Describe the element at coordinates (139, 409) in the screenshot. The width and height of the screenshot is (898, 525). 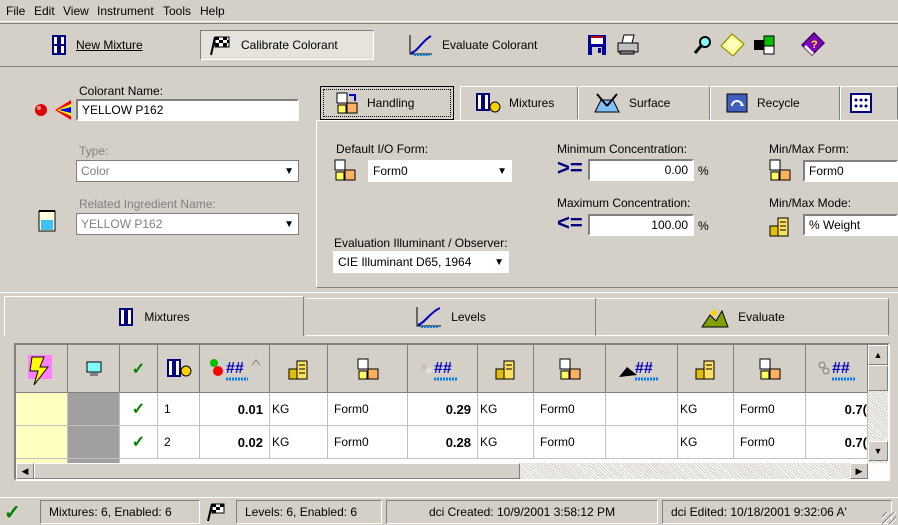
I see `row-1-check-cell: ✓` at that location.